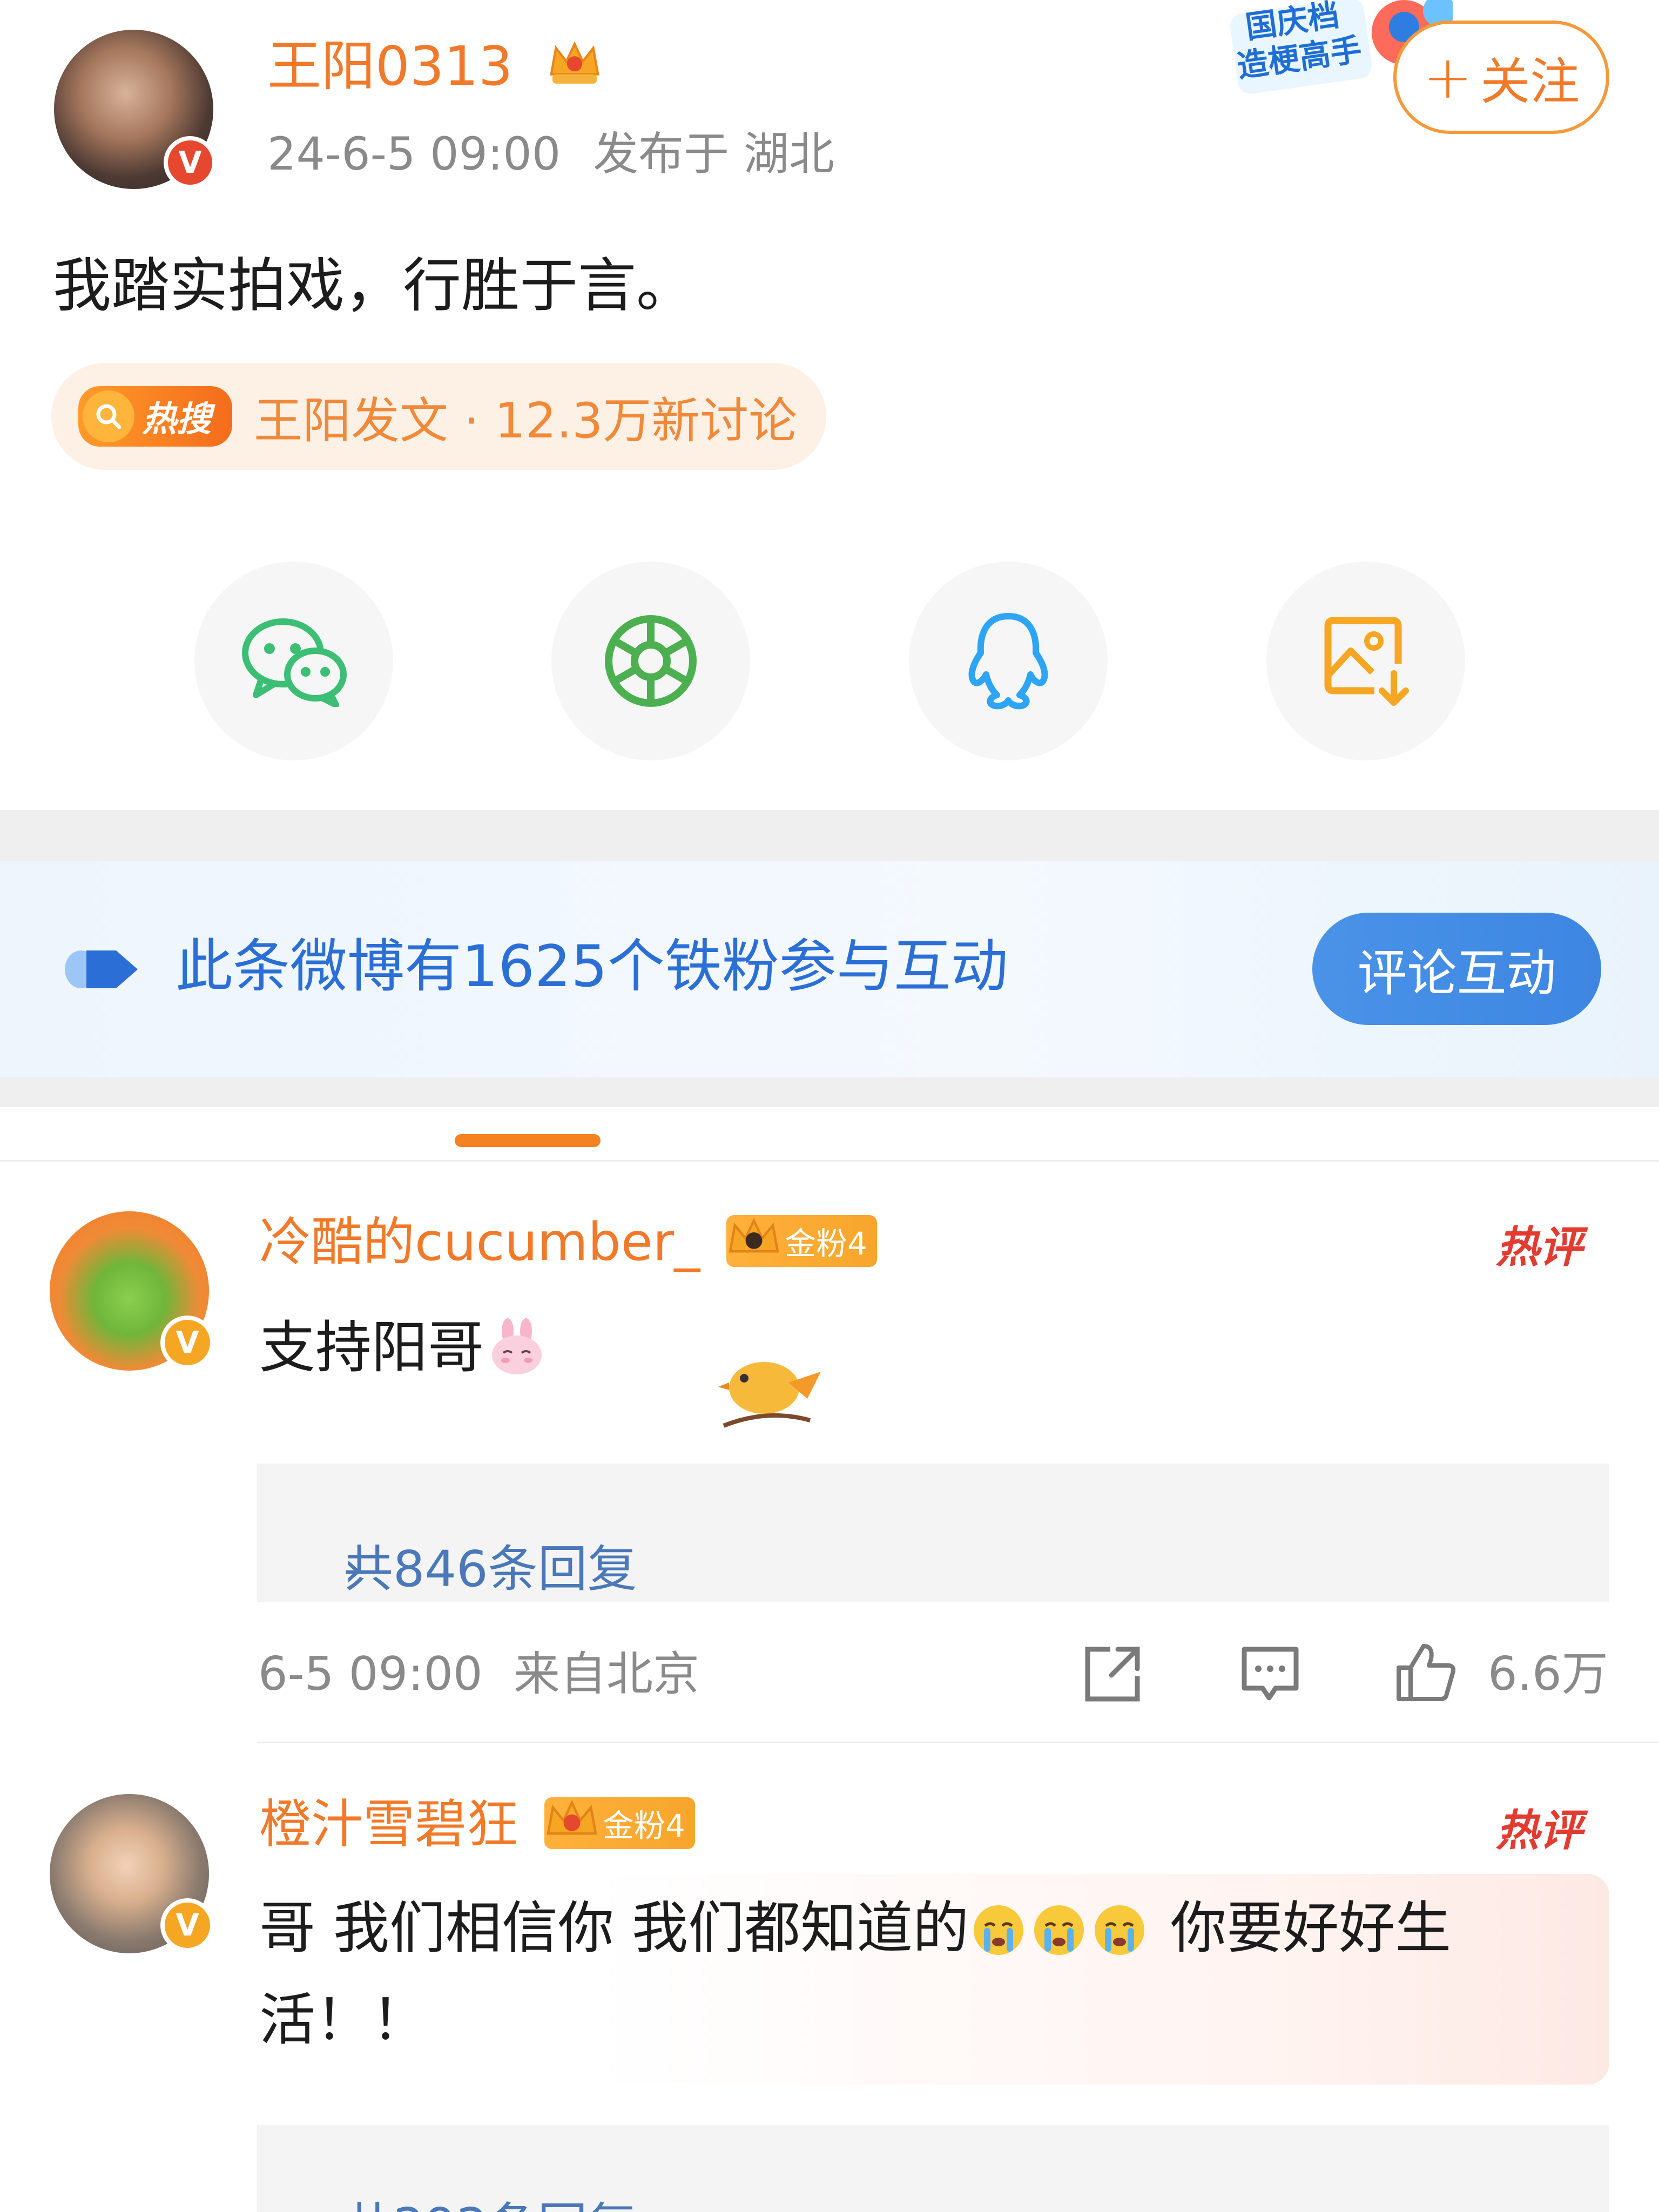  I want to click on share-moments-button, so click(650, 661).